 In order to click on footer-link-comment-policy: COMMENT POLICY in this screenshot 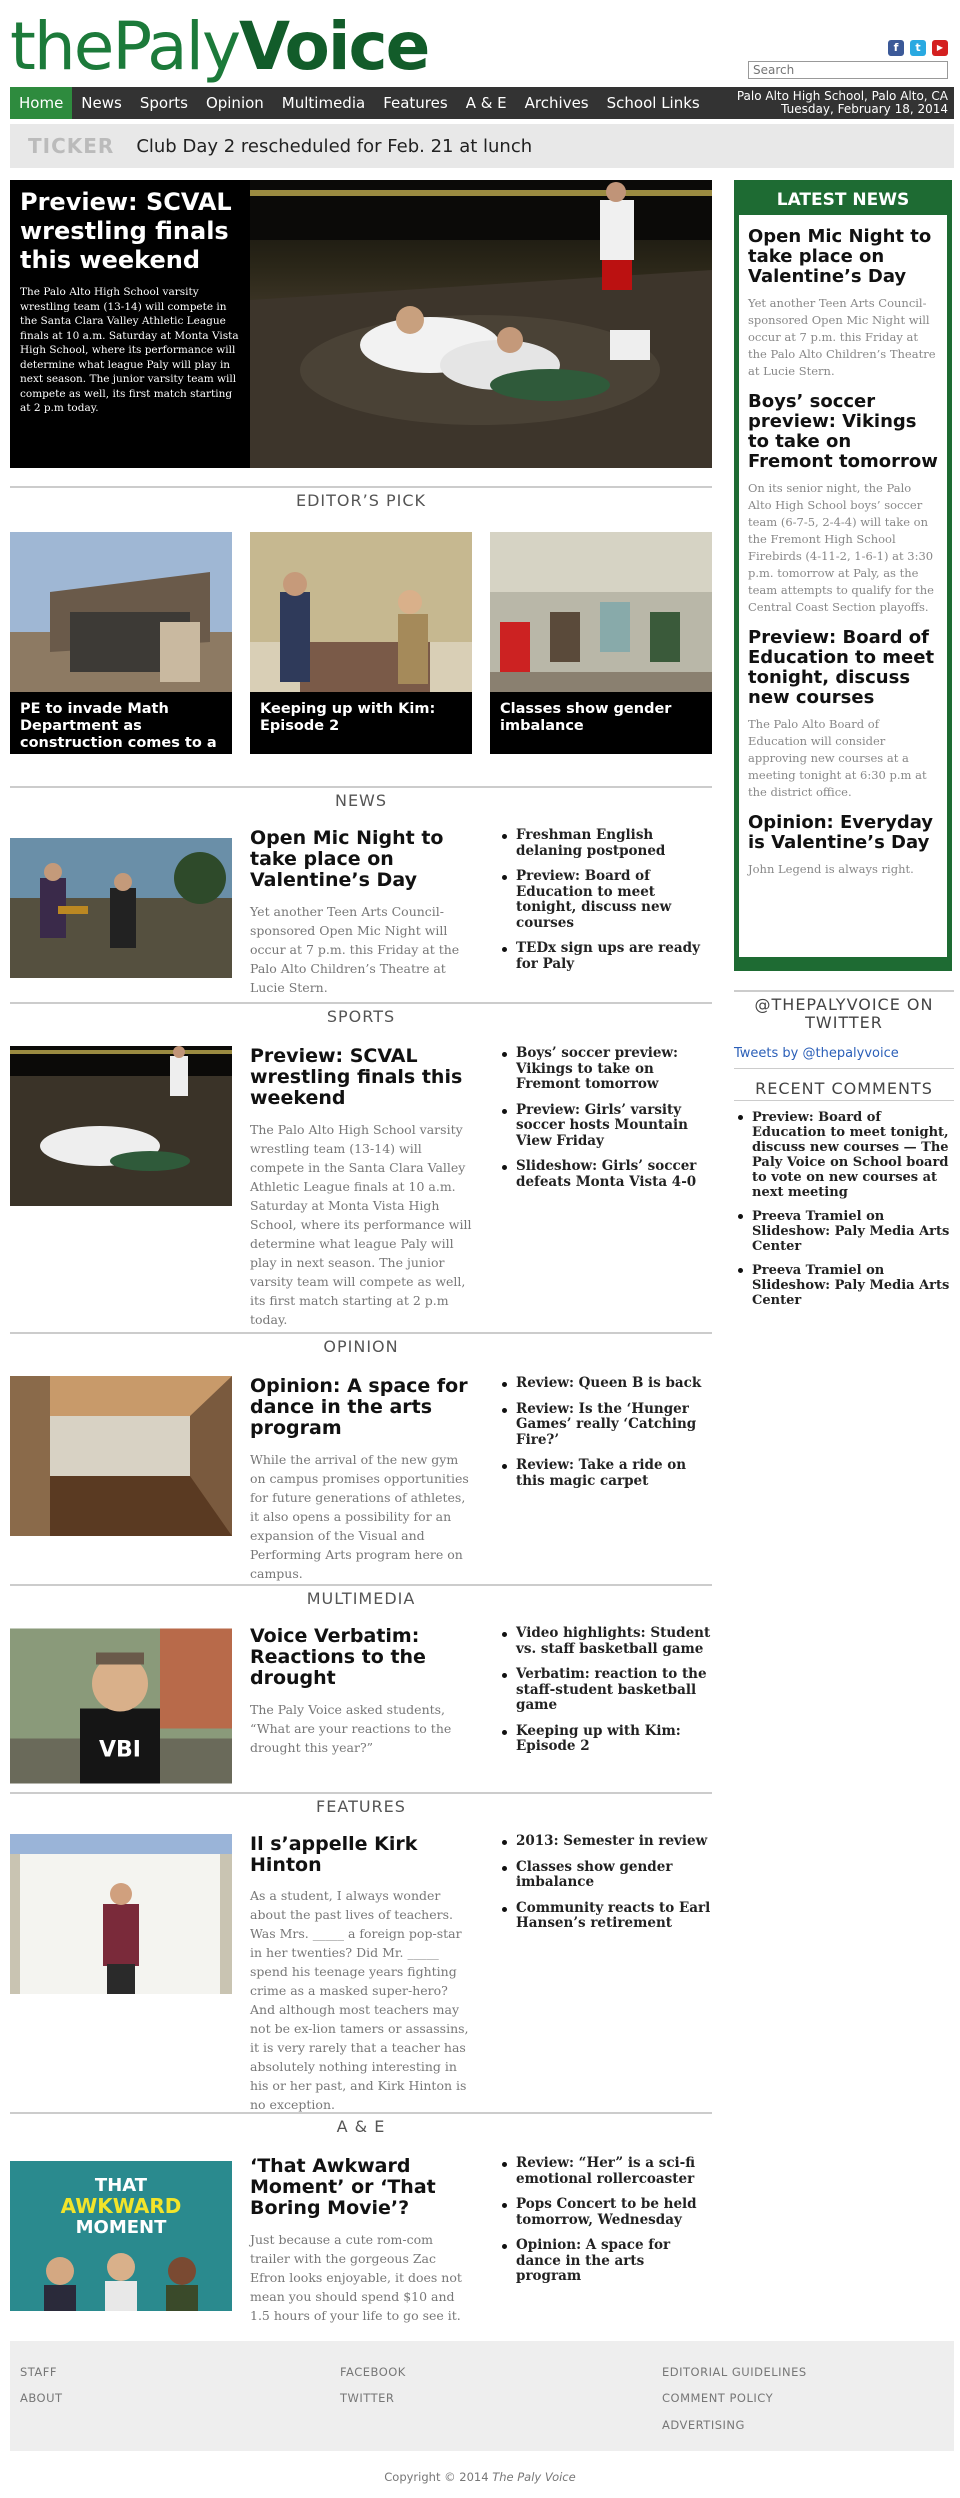, I will do `click(717, 2398)`.